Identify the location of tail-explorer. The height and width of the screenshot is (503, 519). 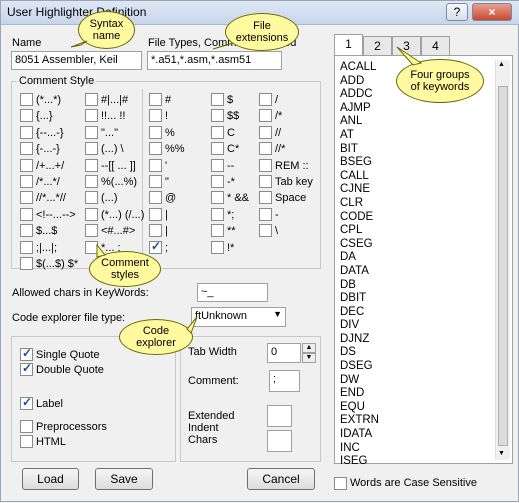
(192, 325).